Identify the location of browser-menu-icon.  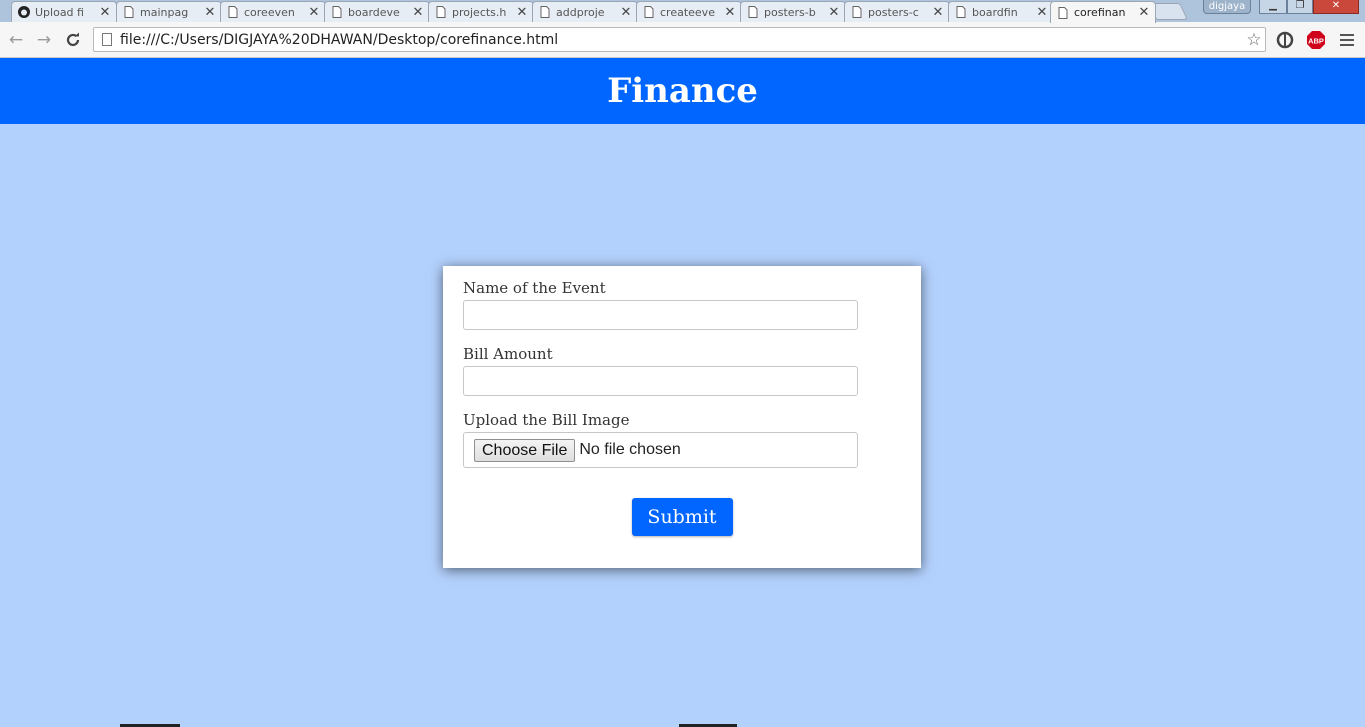
(1347, 40).